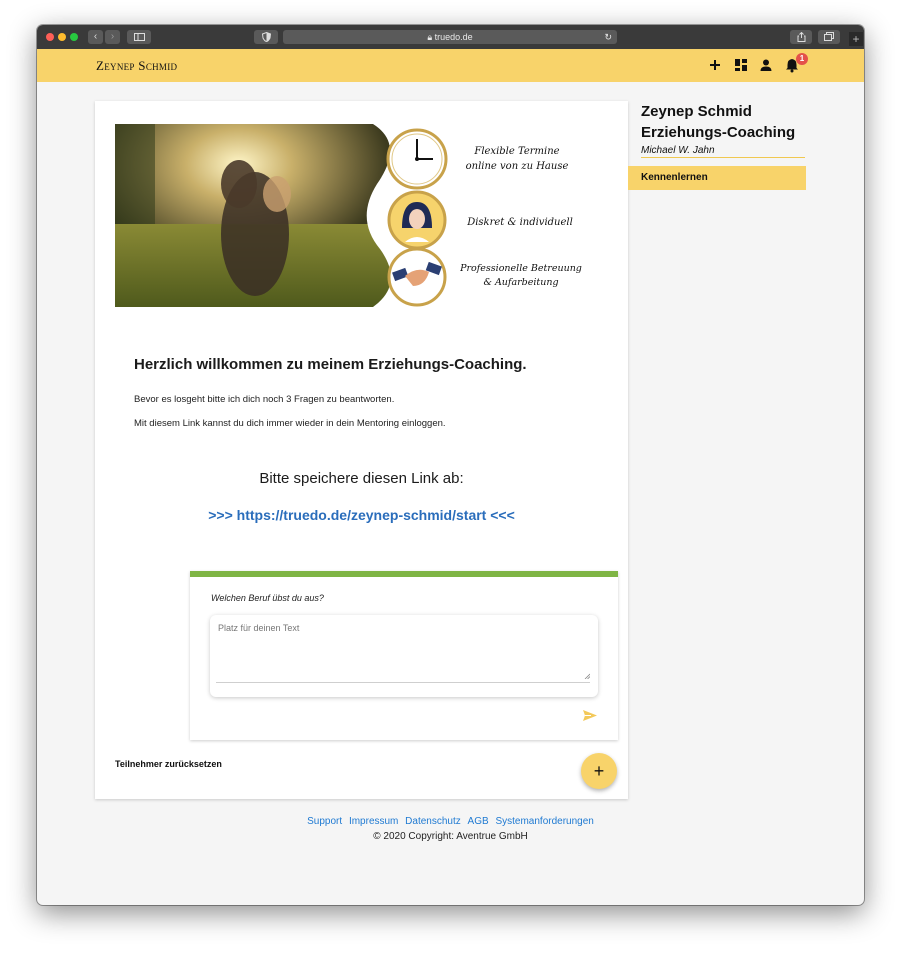 Image resolution: width=900 pixels, height=953 pixels. Describe the element at coordinates (717, 178) in the screenshot. I see `sidebar-item-kennenlernen: Kennenlernen` at that location.